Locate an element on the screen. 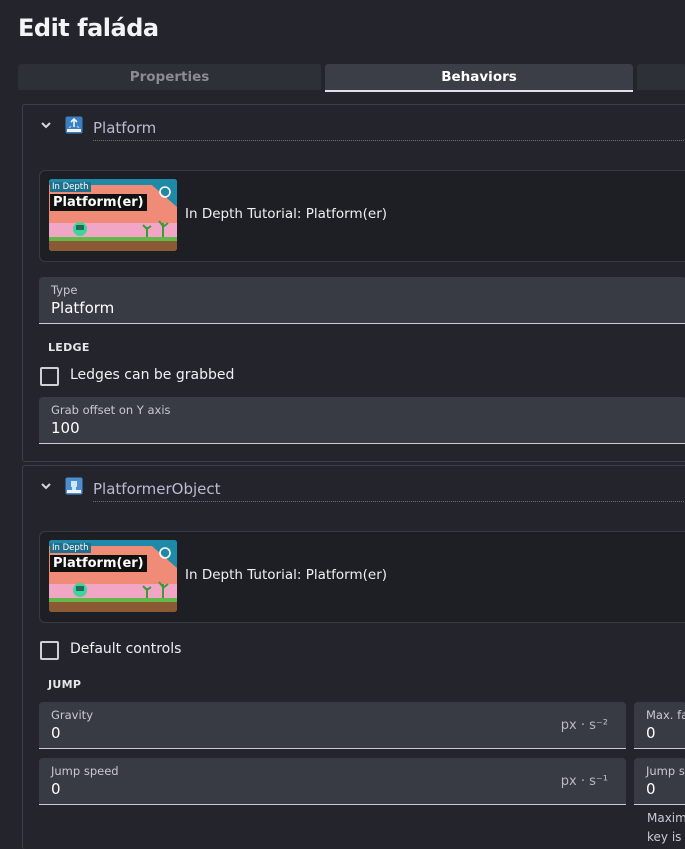  jump-speed-value: 0 is located at coordinates (56, 789).